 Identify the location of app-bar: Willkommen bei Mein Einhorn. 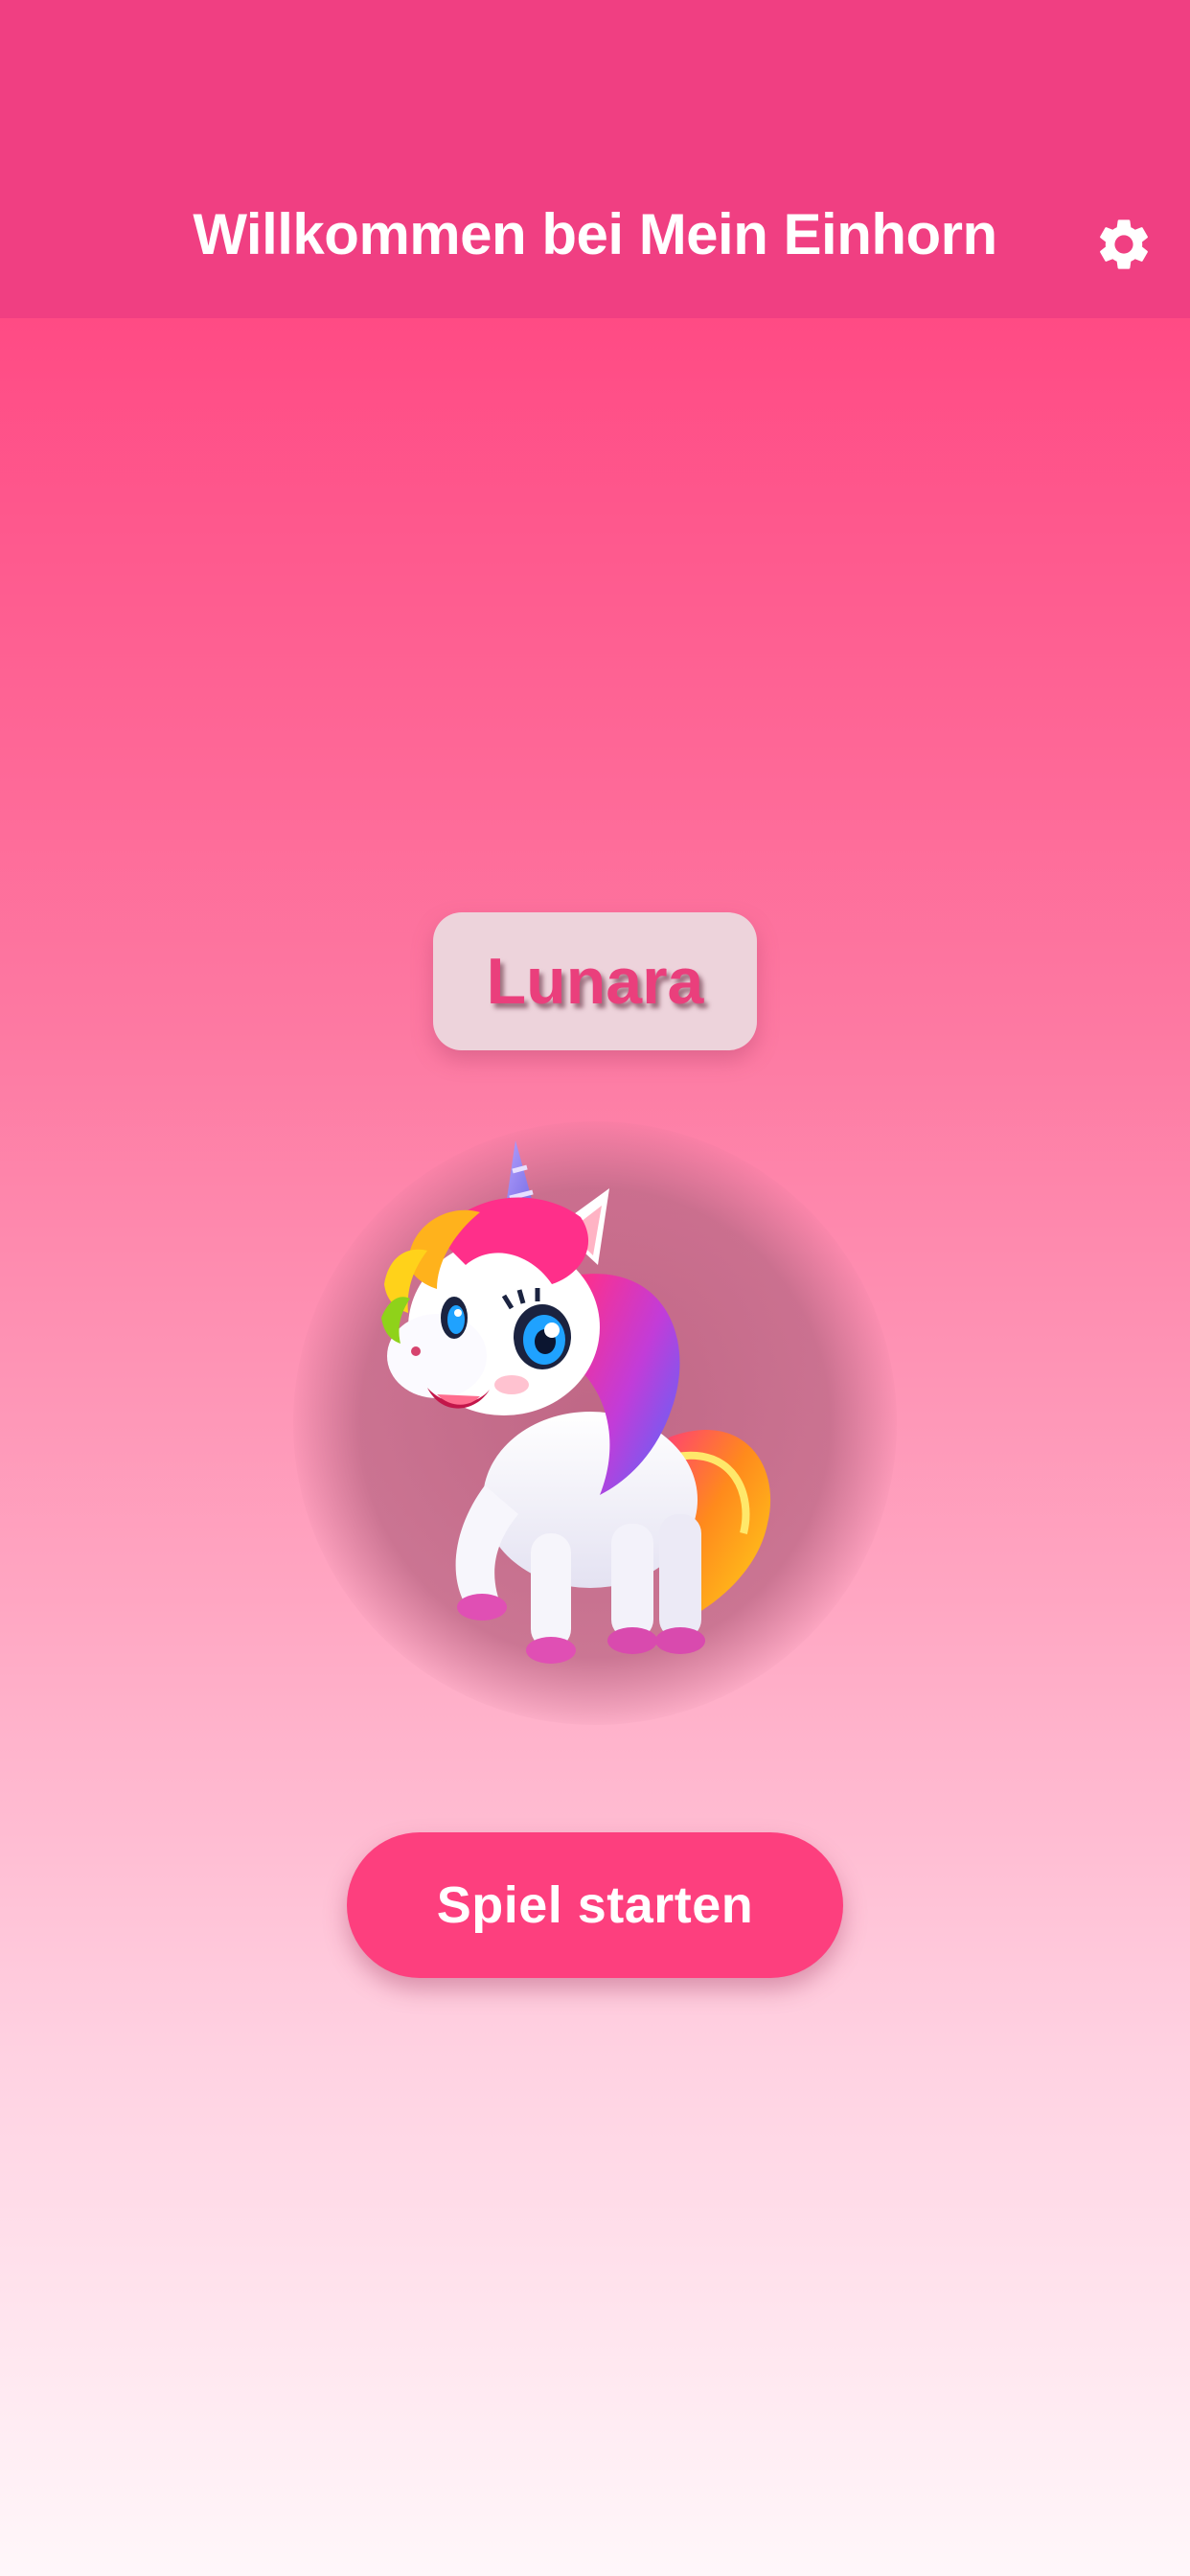
(595, 159).